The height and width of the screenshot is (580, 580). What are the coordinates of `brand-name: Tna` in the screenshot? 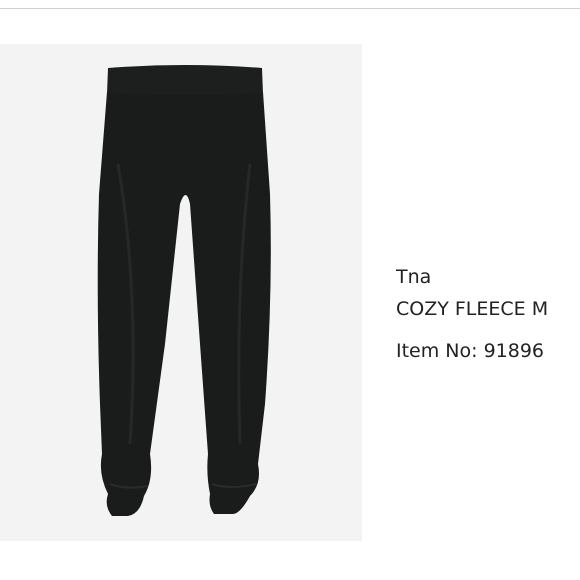 It's located at (414, 277).